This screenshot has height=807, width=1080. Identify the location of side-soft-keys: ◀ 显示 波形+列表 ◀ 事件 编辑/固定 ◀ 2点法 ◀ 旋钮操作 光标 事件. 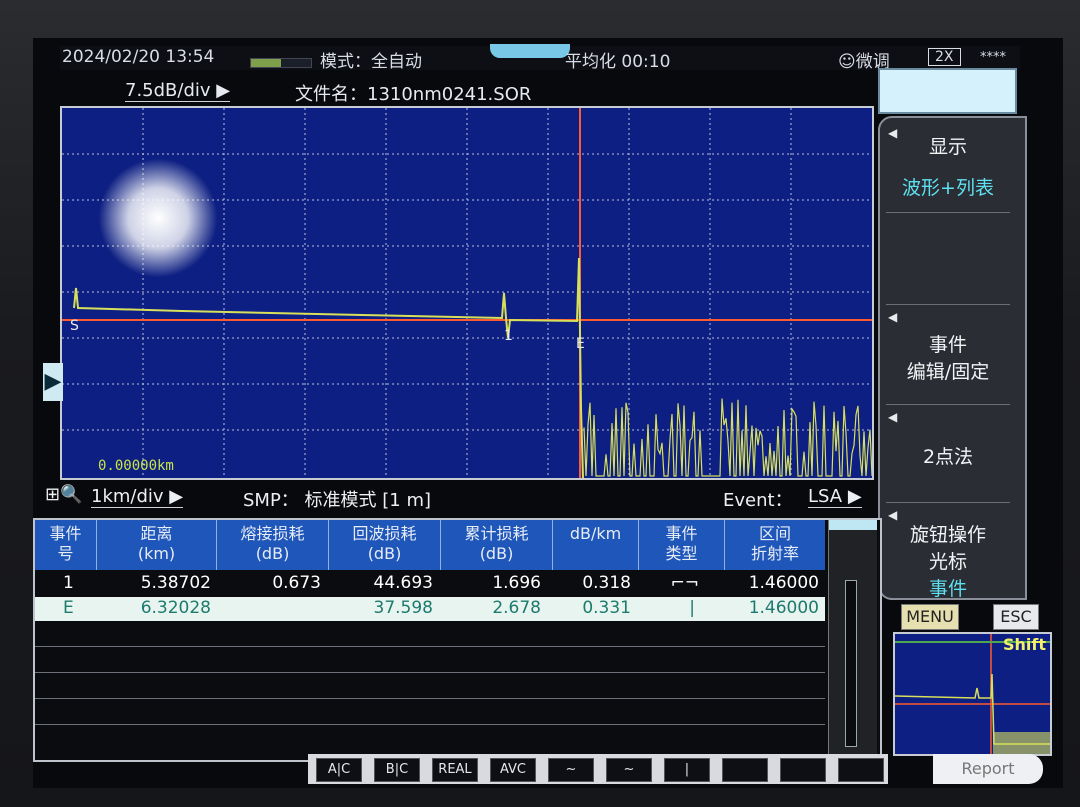
(952, 358).